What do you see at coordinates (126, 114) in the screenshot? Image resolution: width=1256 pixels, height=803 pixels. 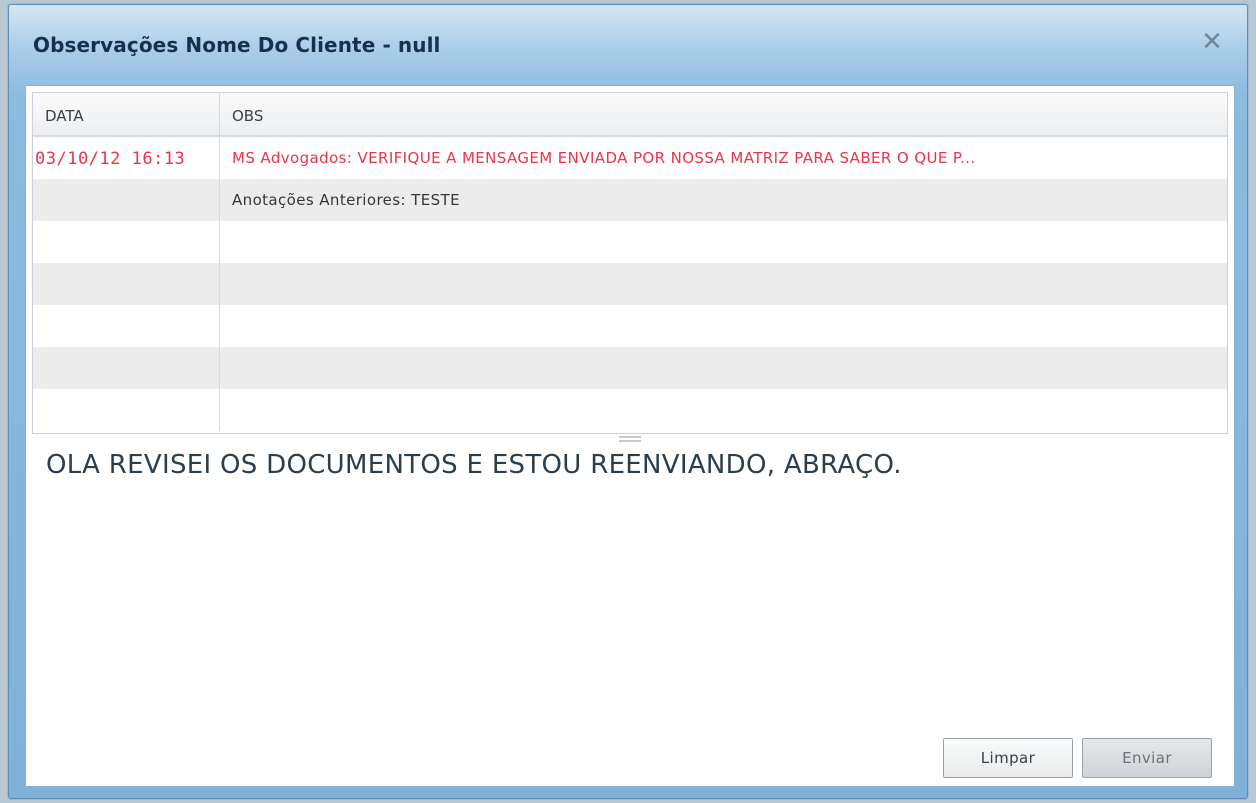 I see `column-header-data: DATA` at bounding box center [126, 114].